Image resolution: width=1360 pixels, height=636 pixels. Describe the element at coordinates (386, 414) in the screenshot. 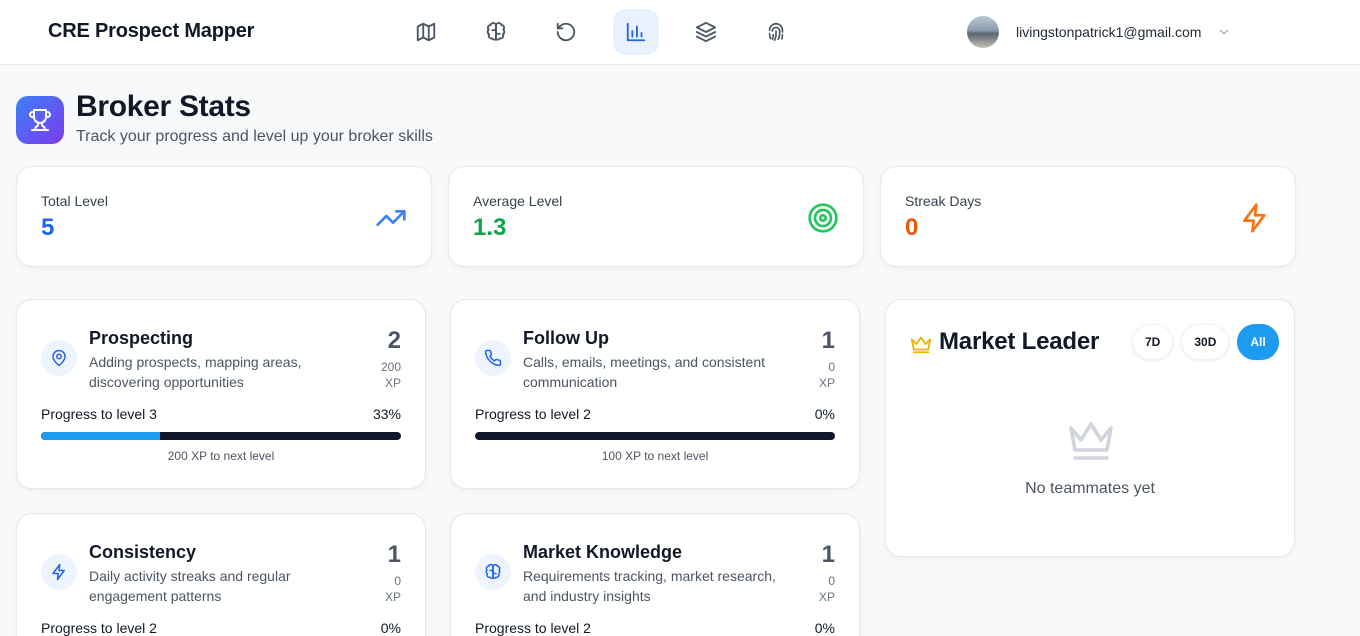

I see `progress-percent: 33%` at that location.